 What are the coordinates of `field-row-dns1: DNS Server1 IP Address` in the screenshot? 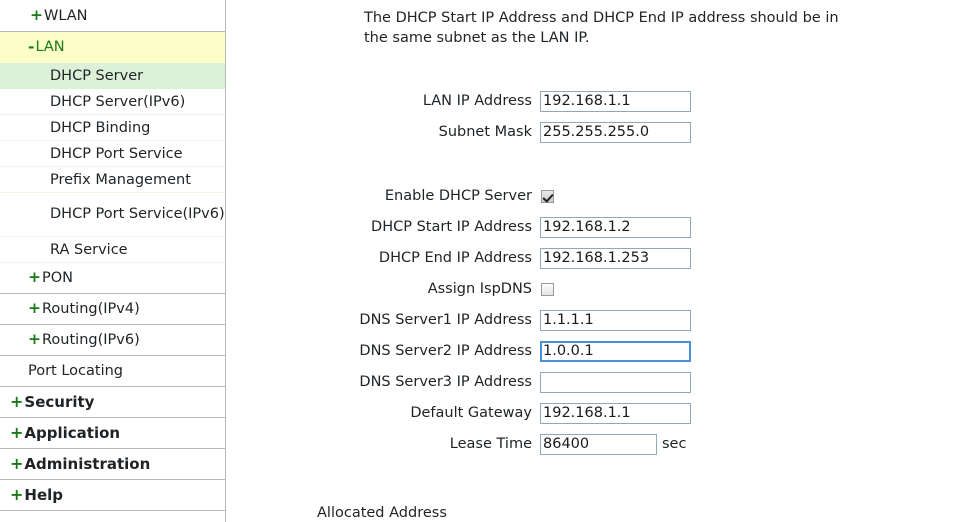 It's located at (487, 320).